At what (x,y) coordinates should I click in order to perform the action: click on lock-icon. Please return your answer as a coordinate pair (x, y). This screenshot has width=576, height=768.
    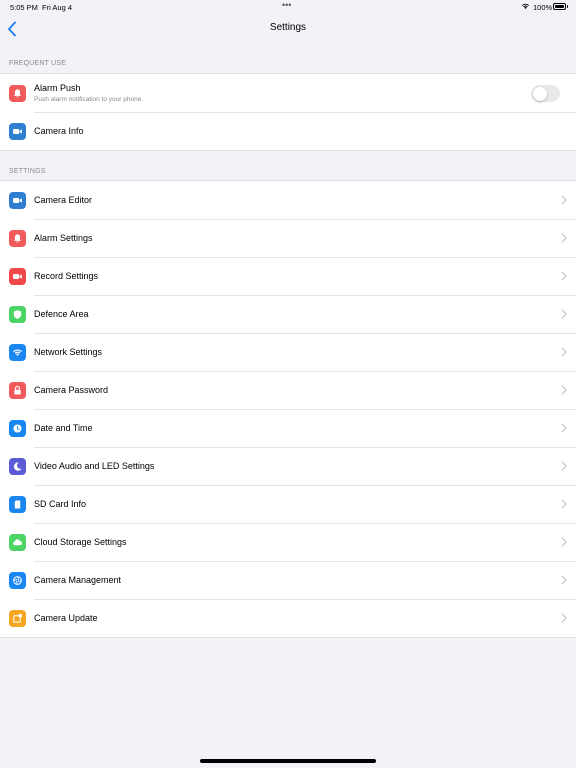
    Looking at the image, I should click on (17, 390).